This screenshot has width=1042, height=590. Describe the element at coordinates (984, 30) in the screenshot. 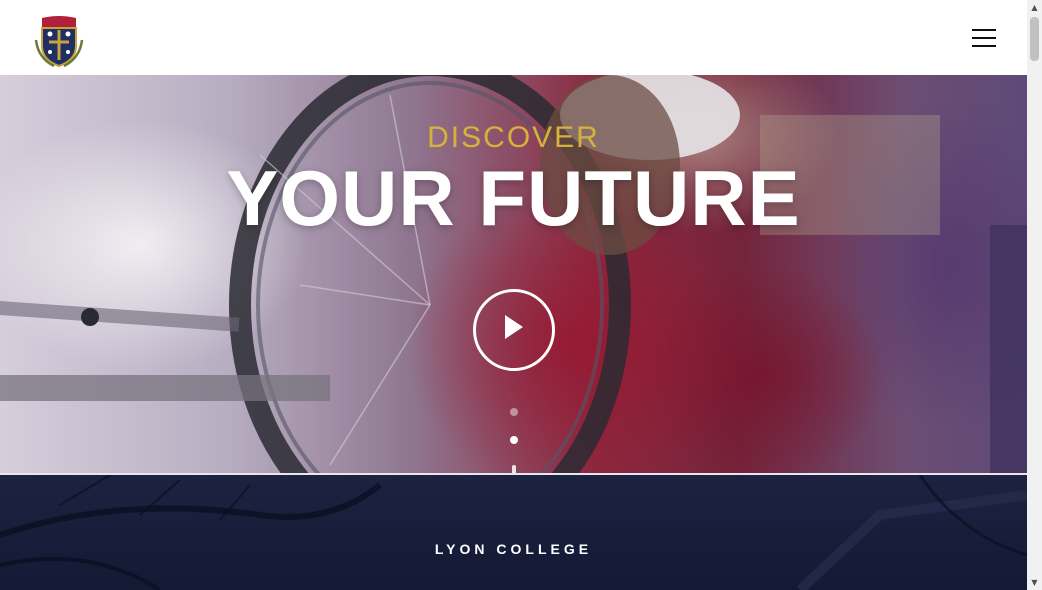

I see `hamburger-menu-icon` at that location.